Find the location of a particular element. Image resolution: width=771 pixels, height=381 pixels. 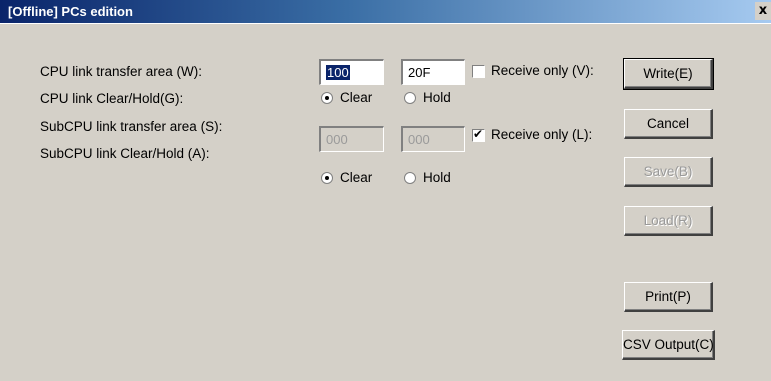

close-icon: x is located at coordinates (763, 11).